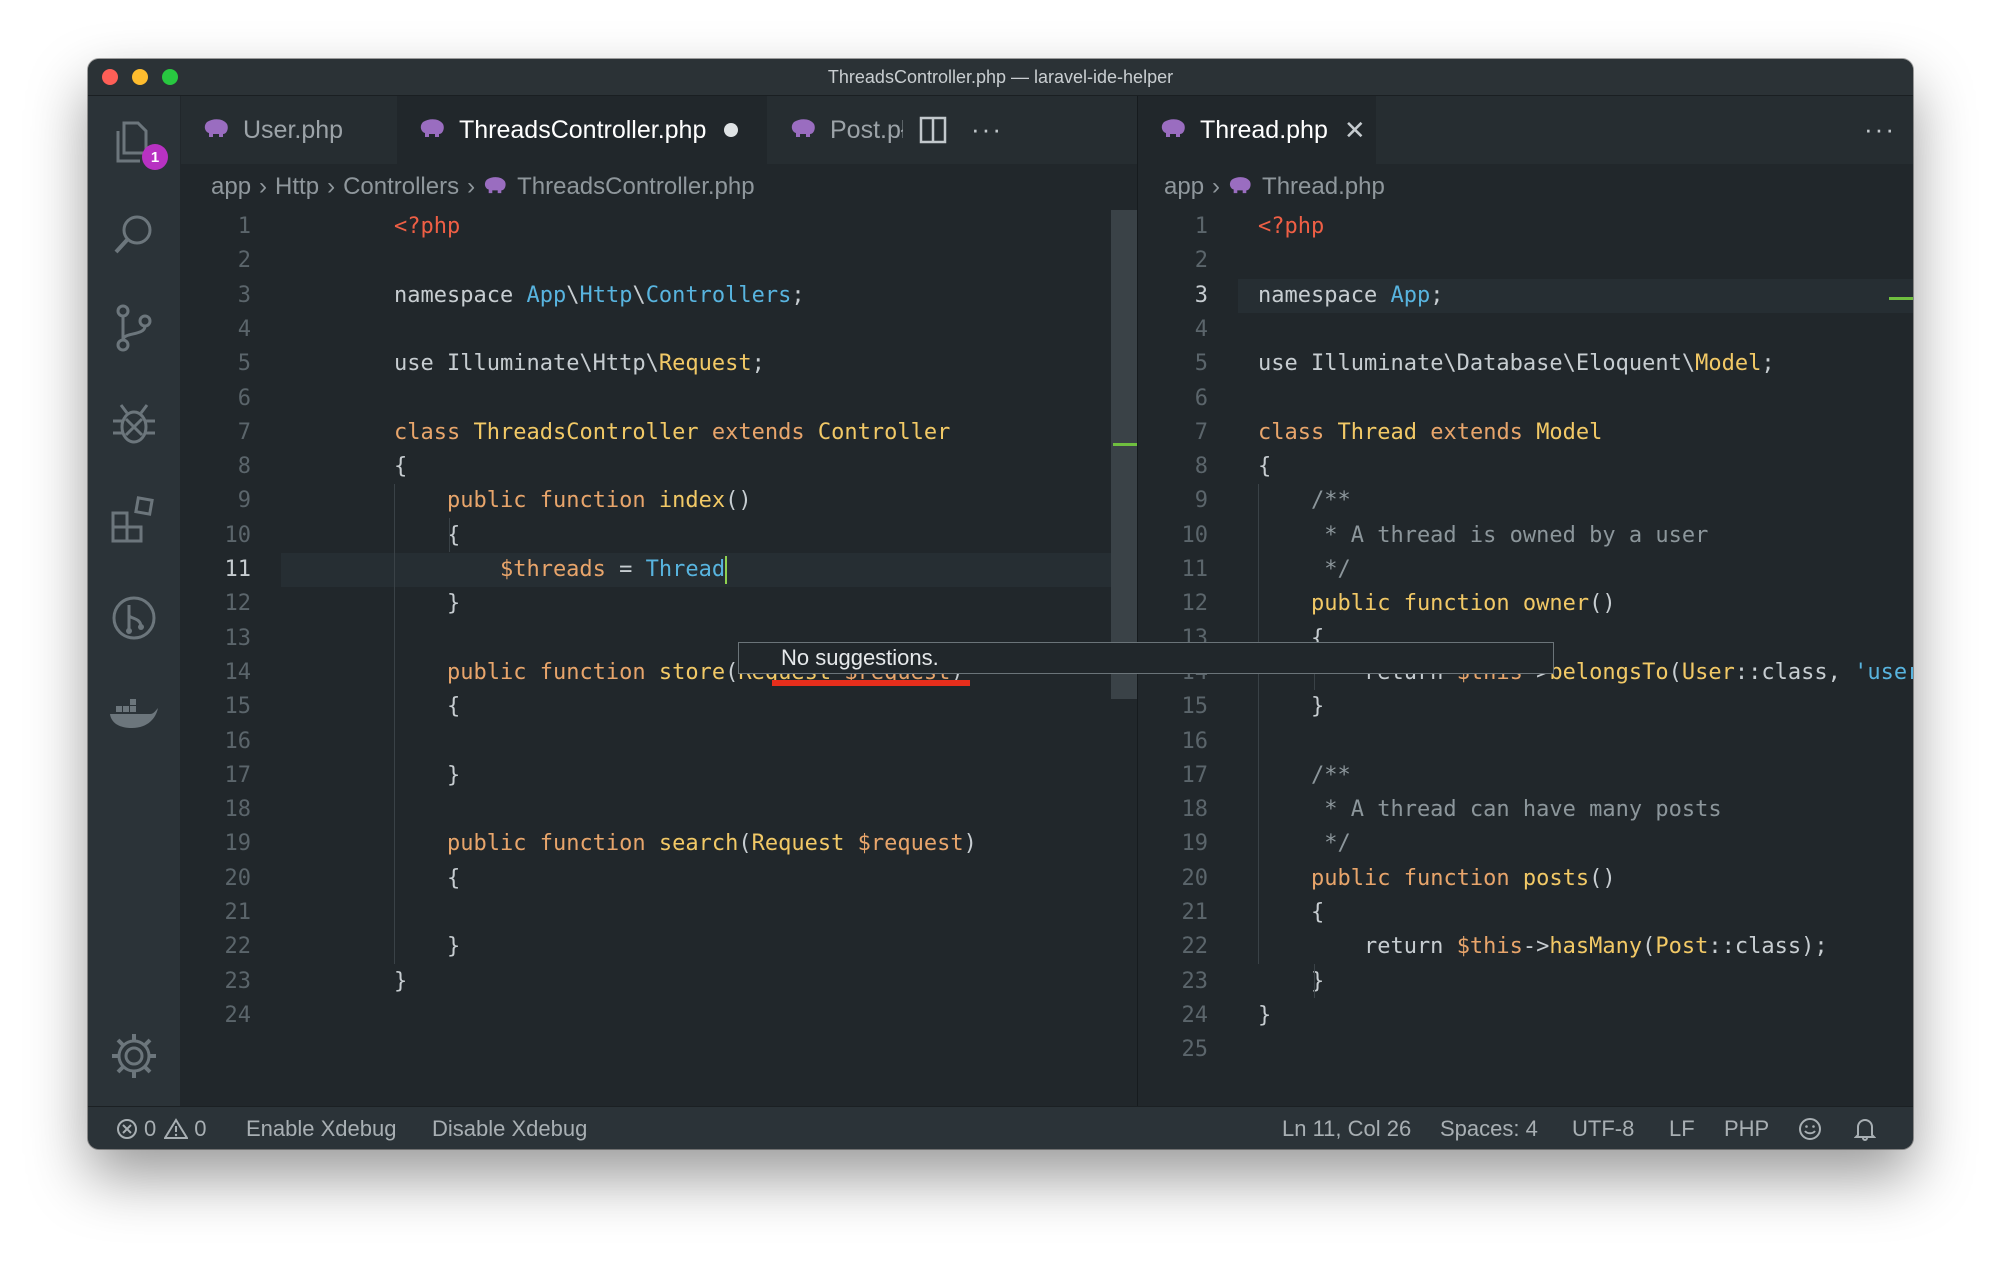 Image resolution: width=2000 pixels, height=1266 pixels. Describe the element at coordinates (134, 518) in the screenshot. I see `extensions-icon` at that location.